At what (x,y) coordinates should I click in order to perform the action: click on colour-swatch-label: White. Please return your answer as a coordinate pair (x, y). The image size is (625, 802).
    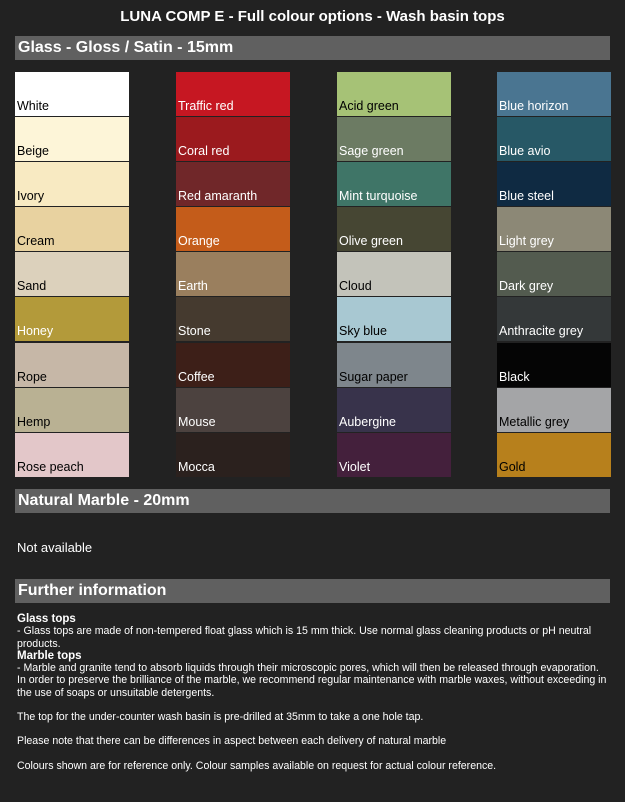
    Looking at the image, I should click on (33, 106).